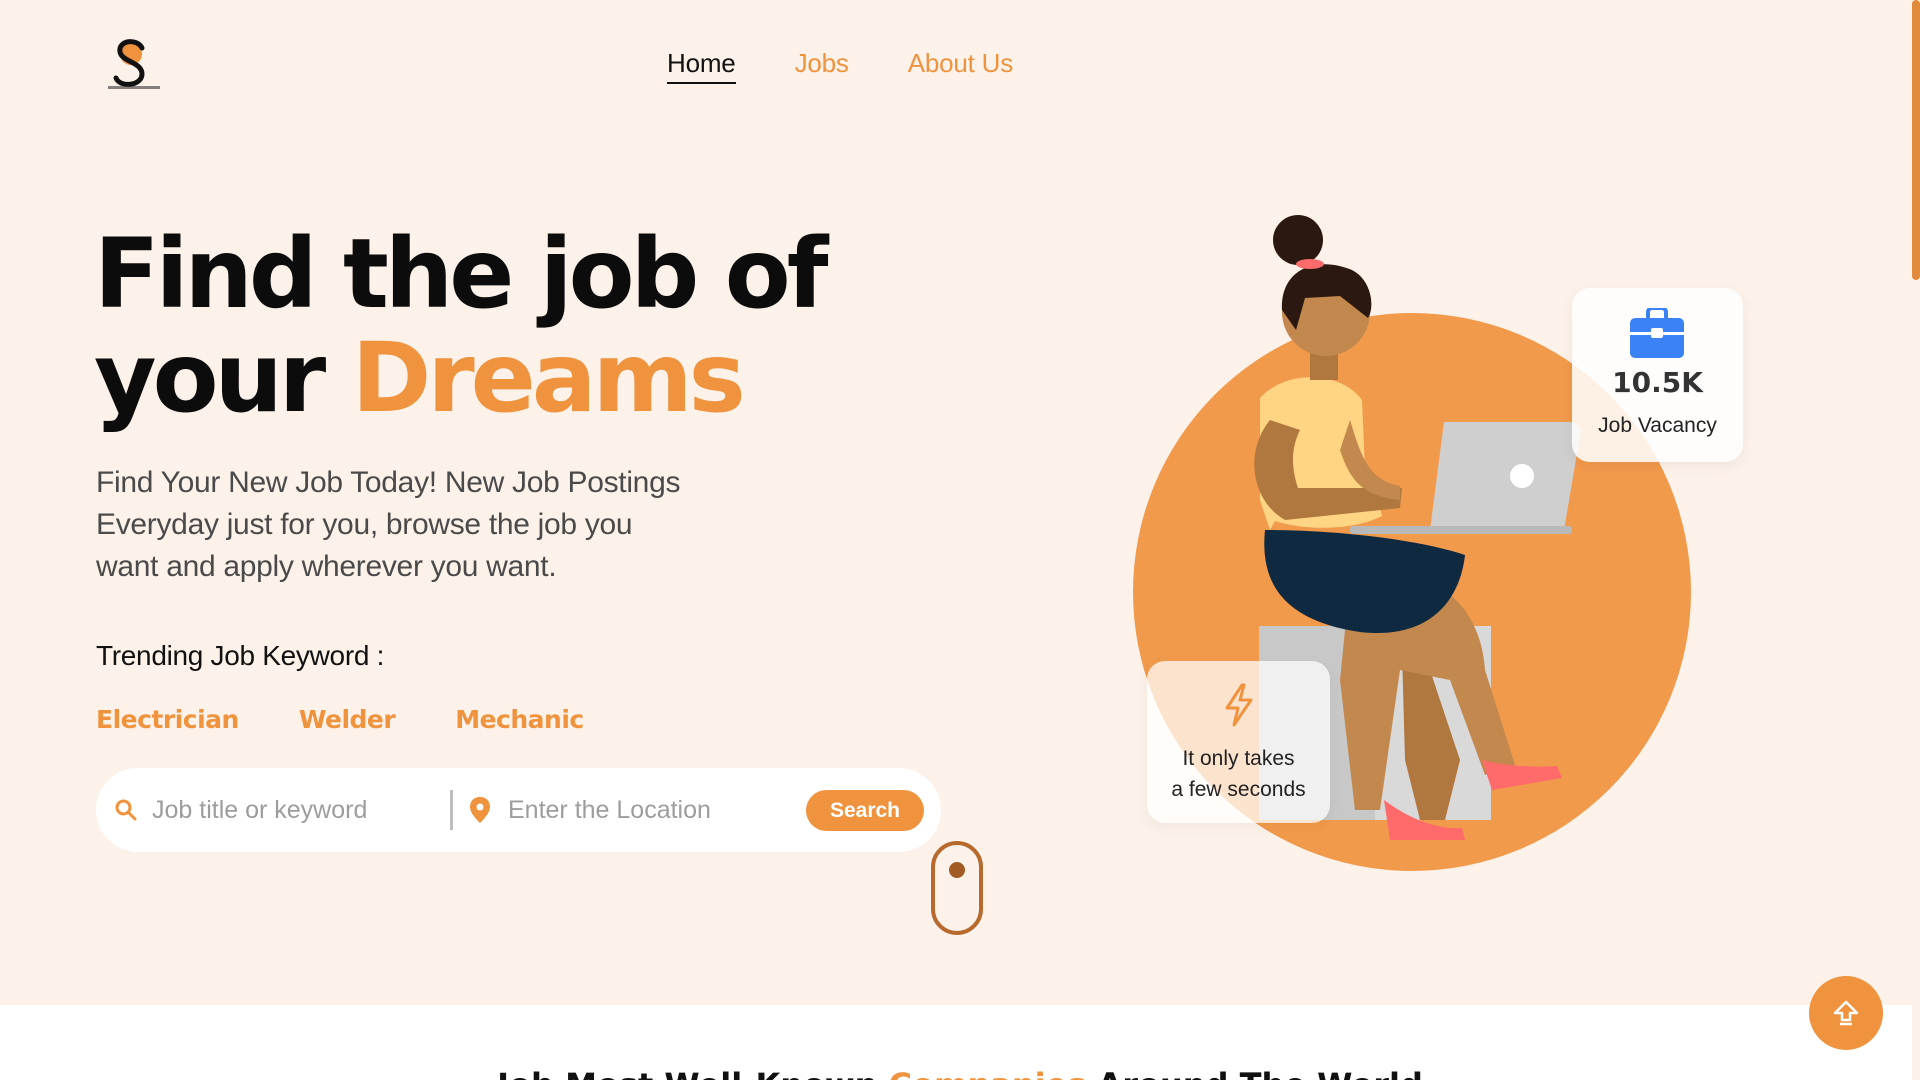 The height and width of the screenshot is (1080, 1920). Describe the element at coordinates (461, 274) in the screenshot. I see `hero-title-line1: Find the job of` at that location.